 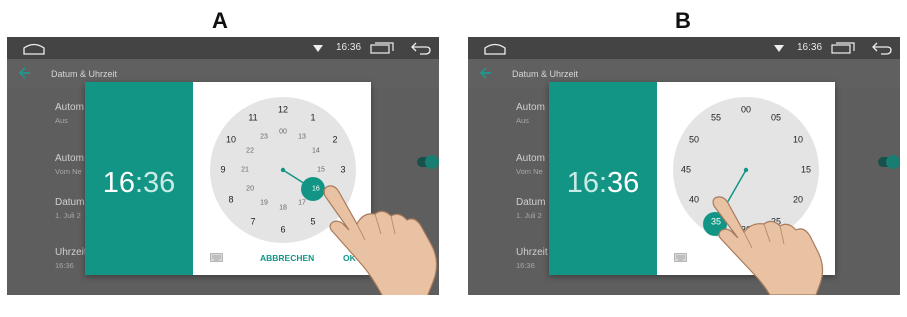 What do you see at coordinates (694, 140) in the screenshot?
I see `minute-50: 50` at bounding box center [694, 140].